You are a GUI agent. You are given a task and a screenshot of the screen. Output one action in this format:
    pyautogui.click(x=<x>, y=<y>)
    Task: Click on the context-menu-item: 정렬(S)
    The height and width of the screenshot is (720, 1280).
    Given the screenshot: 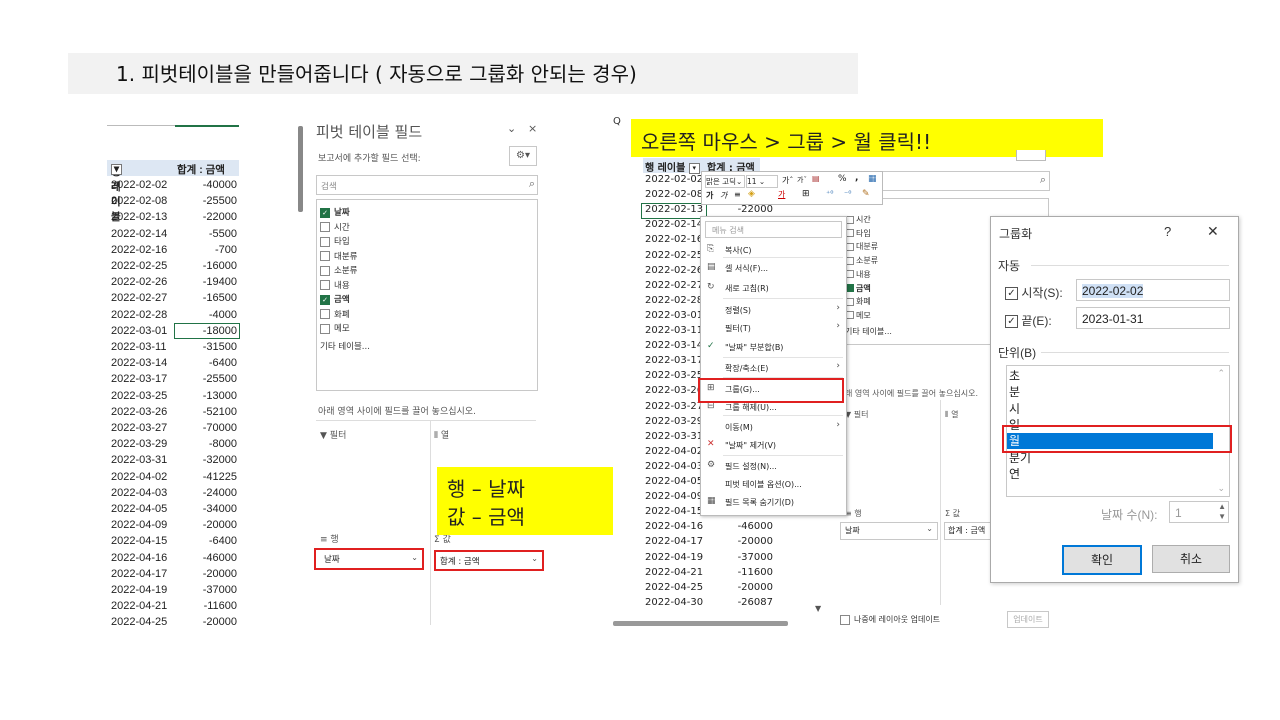 What is the action you would take?
    pyautogui.click(x=738, y=310)
    